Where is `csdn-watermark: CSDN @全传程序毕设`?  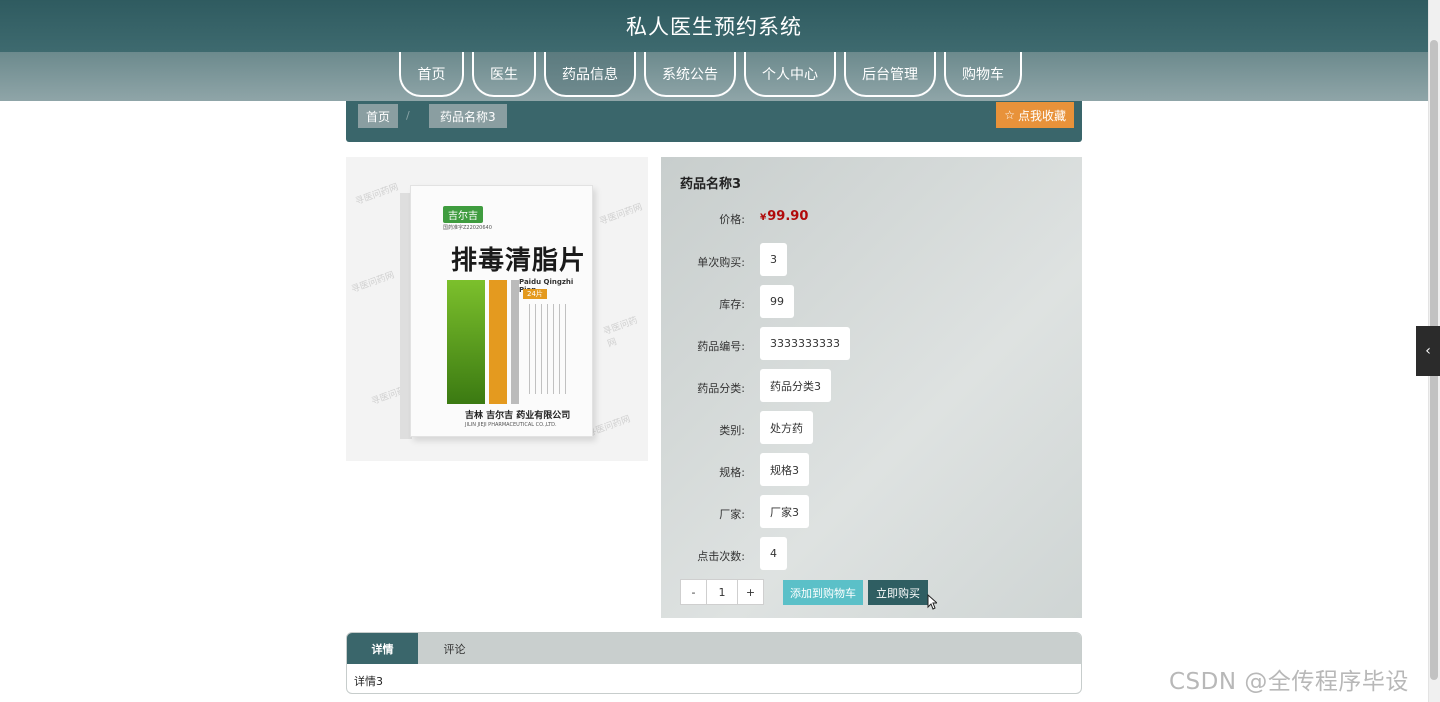
csdn-watermark: CSDN @全传程序毕设 is located at coordinates (1289, 682).